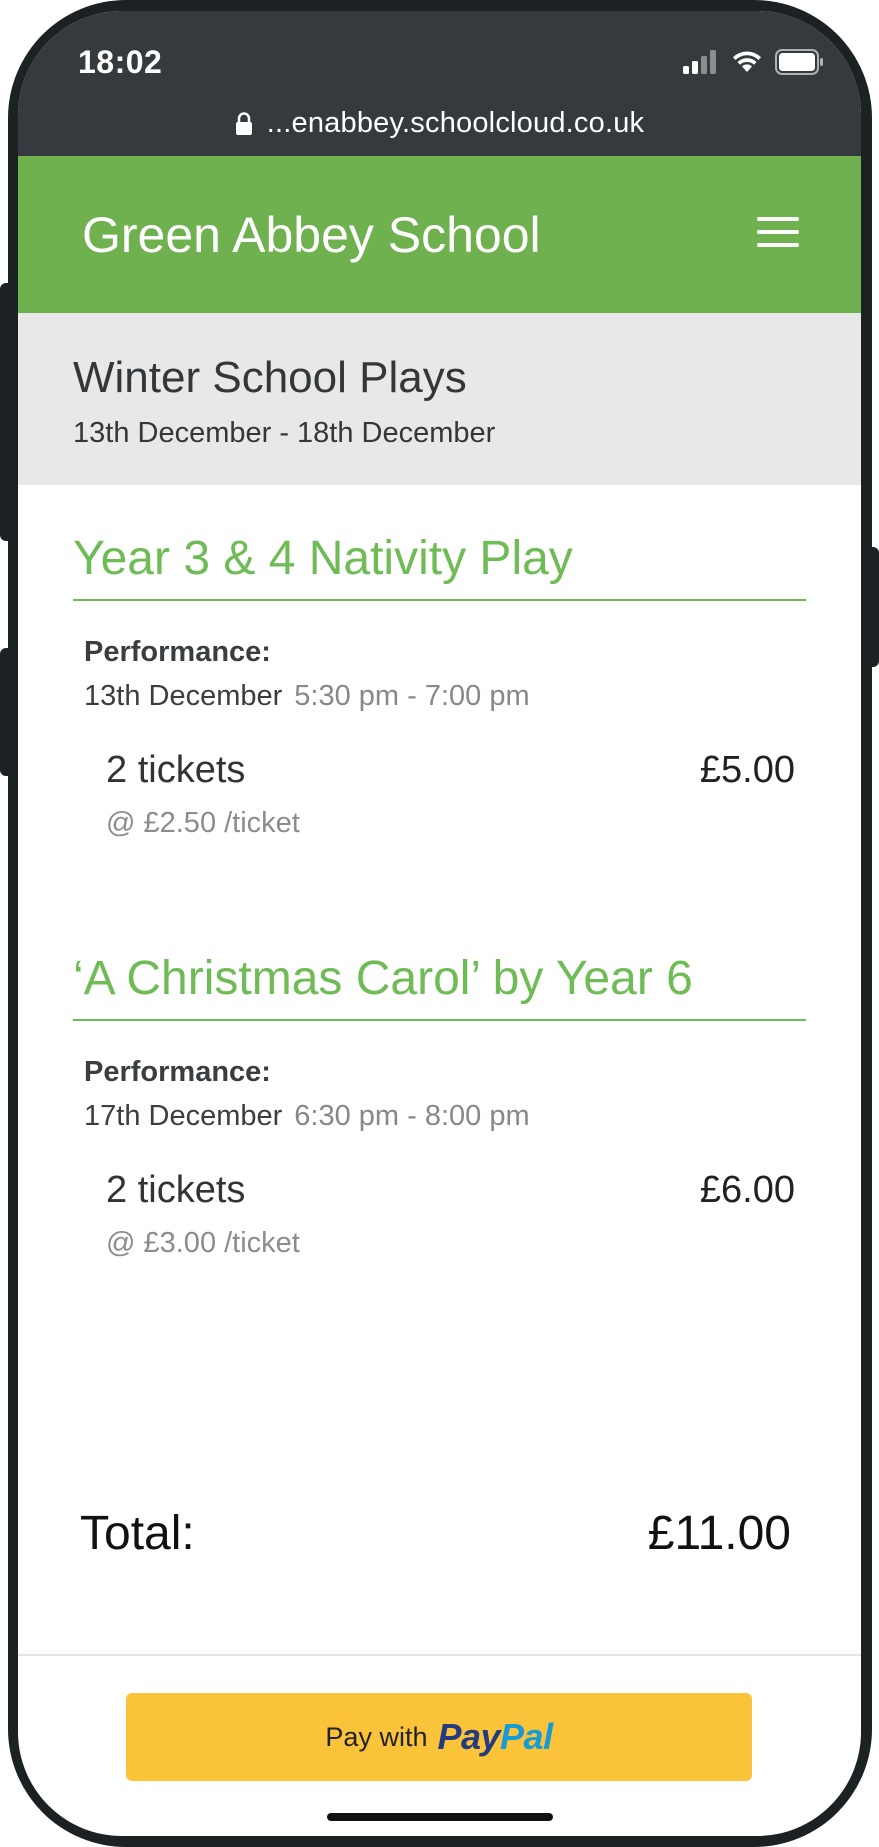 This screenshot has width=879, height=1847. I want to click on power-button, so click(872, 607).